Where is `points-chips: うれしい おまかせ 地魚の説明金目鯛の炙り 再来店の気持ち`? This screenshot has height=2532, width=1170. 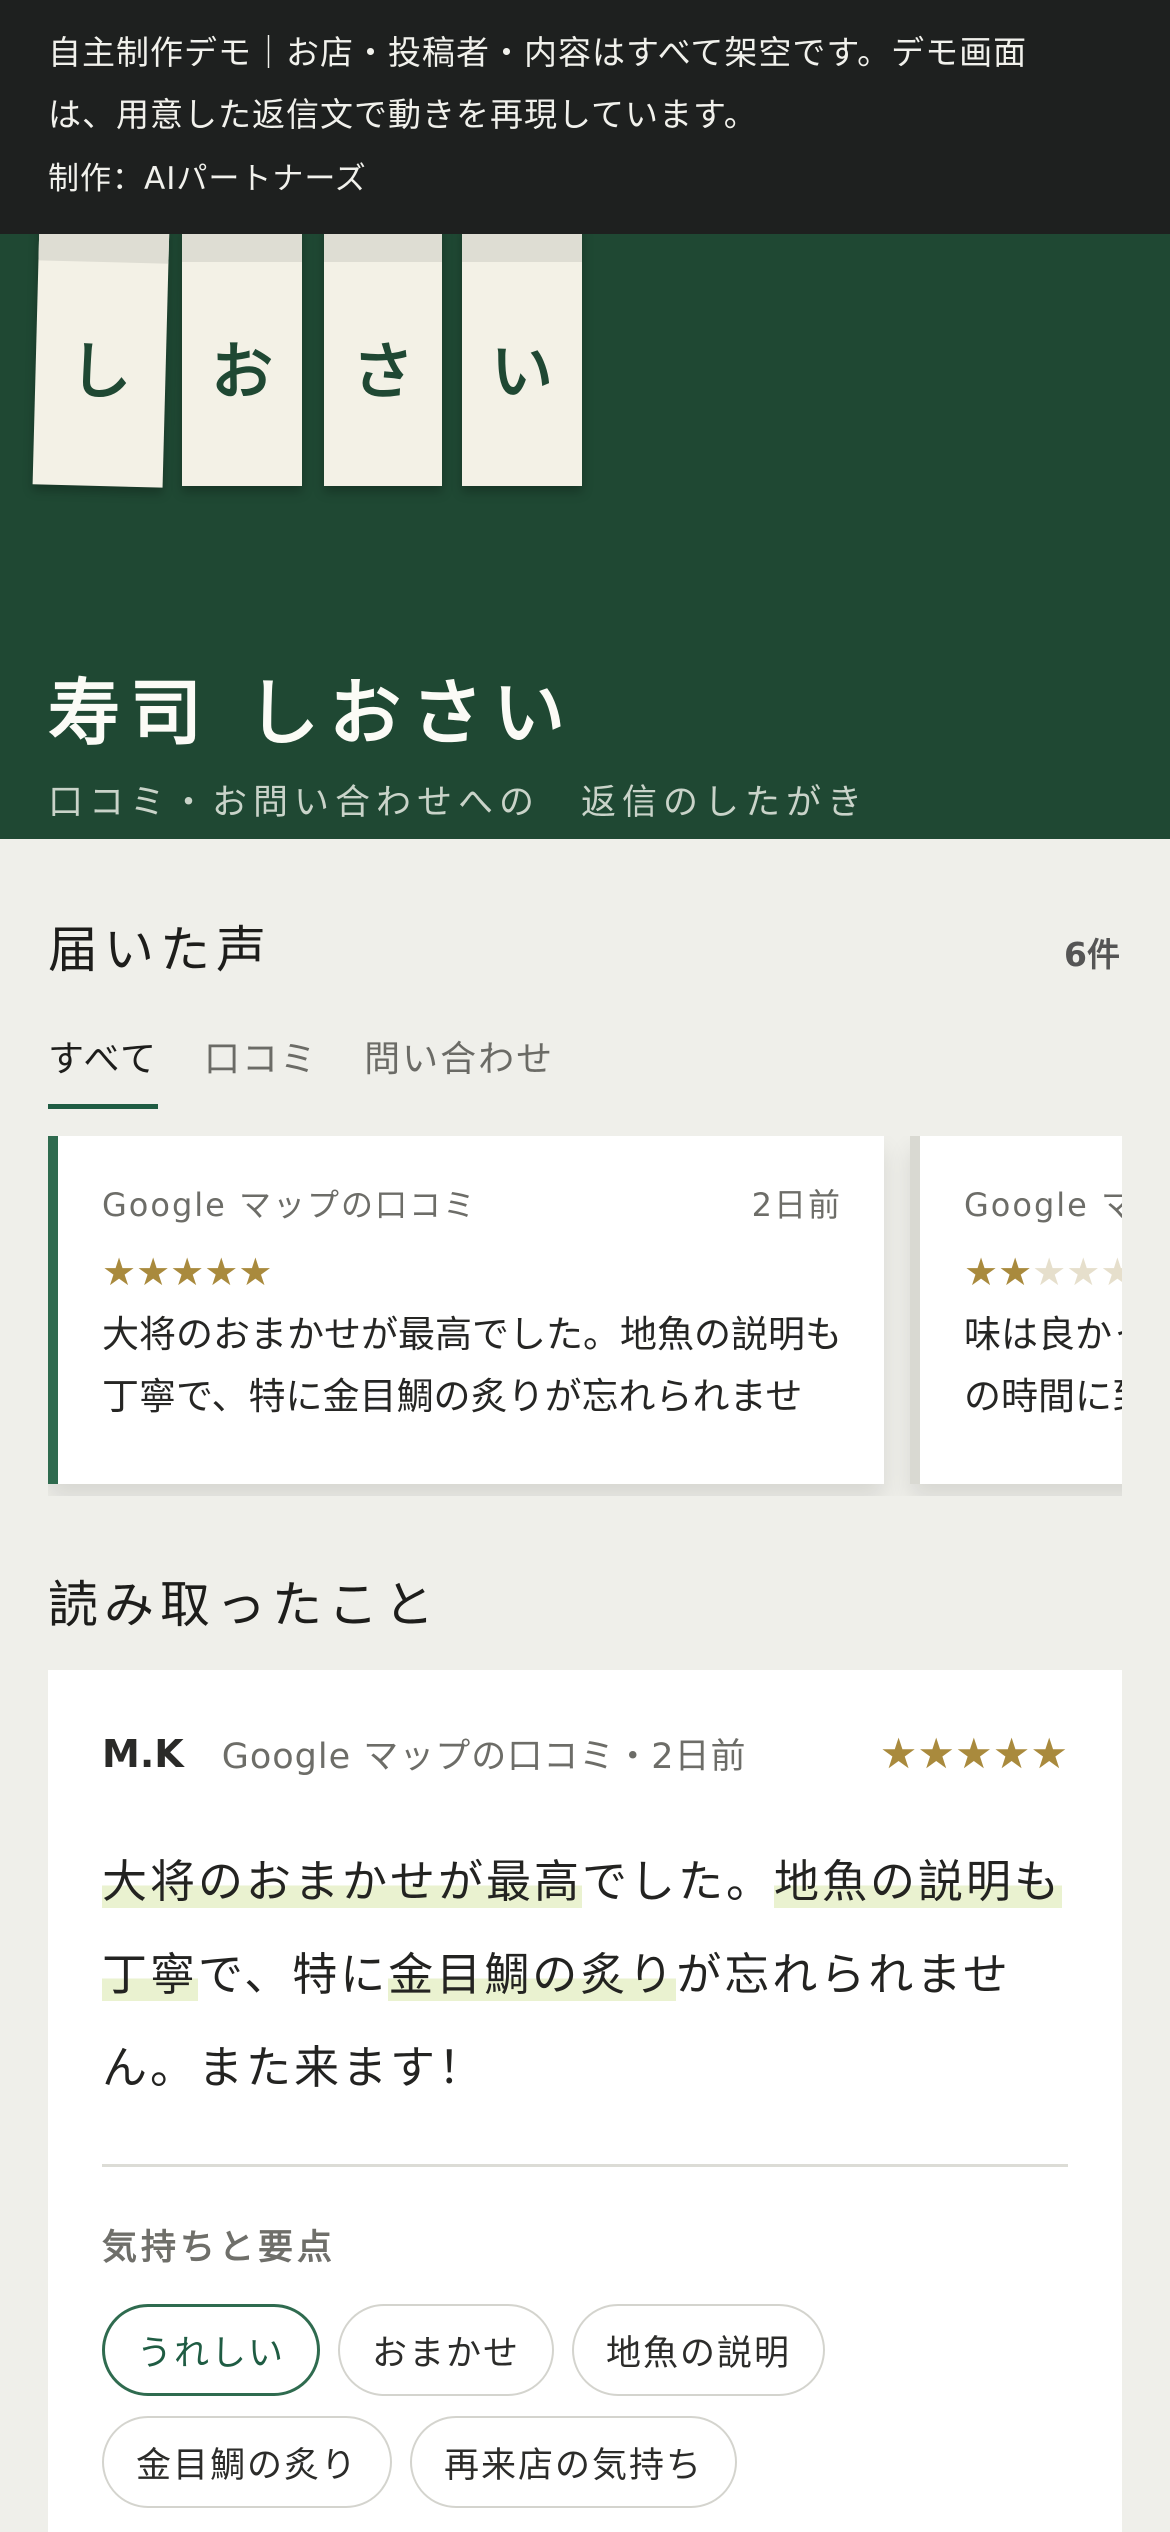
points-chips: うれしい おまかせ 地魚の説明金目鯛の炙り 再来店の気持ち is located at coordinates (582, 2406).